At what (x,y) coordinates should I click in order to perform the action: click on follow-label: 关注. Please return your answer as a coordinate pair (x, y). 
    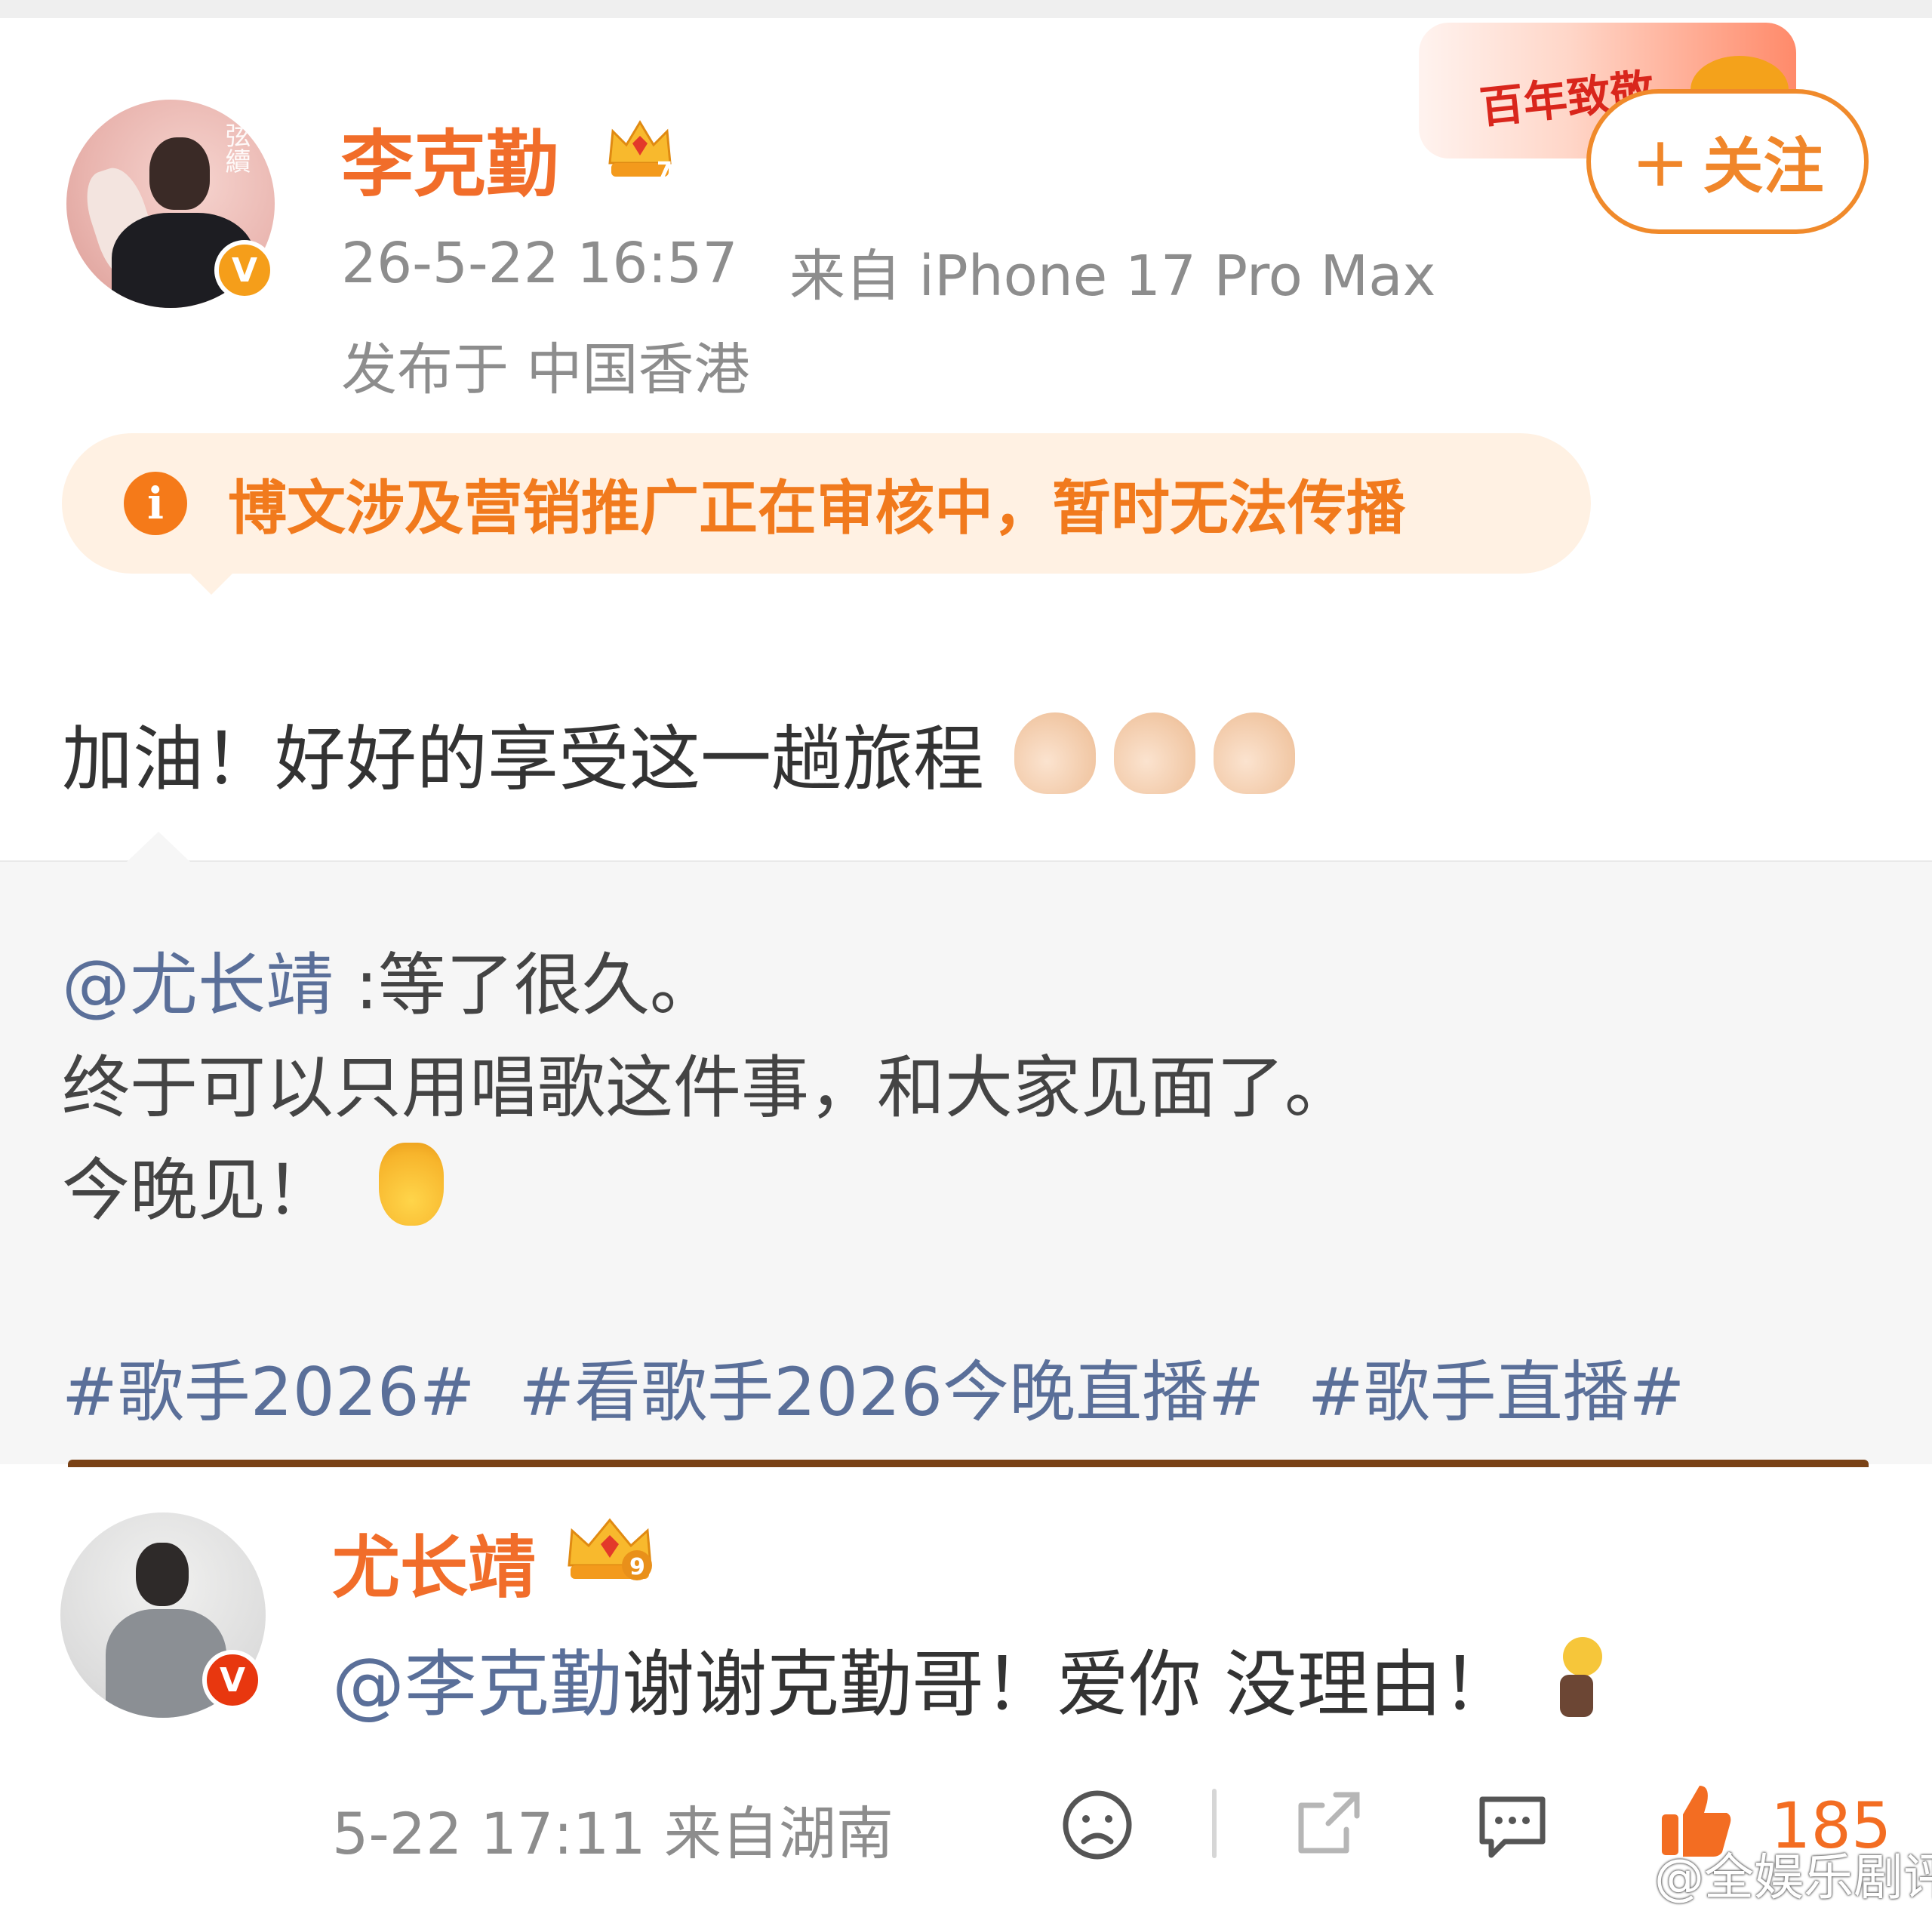
    Looking at the image, I should click on (1763, 166).